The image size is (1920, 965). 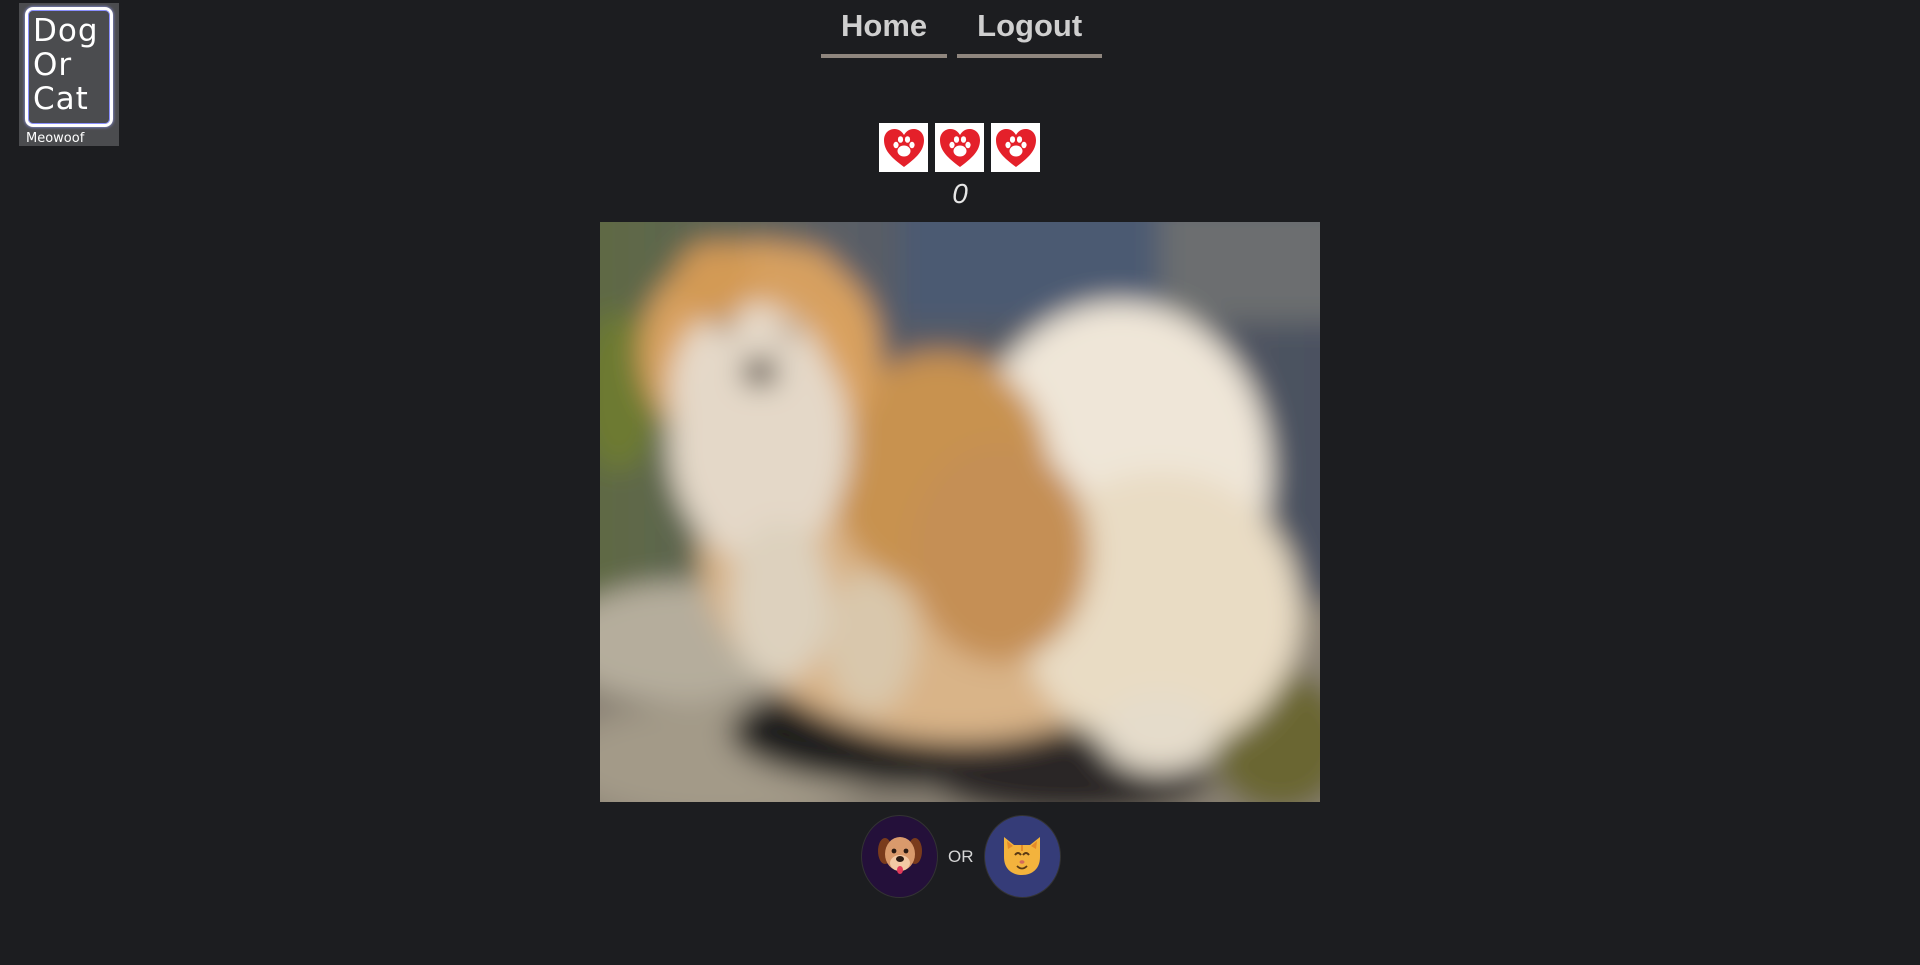 I want to click on dog-answer-button, so click(x=899, y=856).